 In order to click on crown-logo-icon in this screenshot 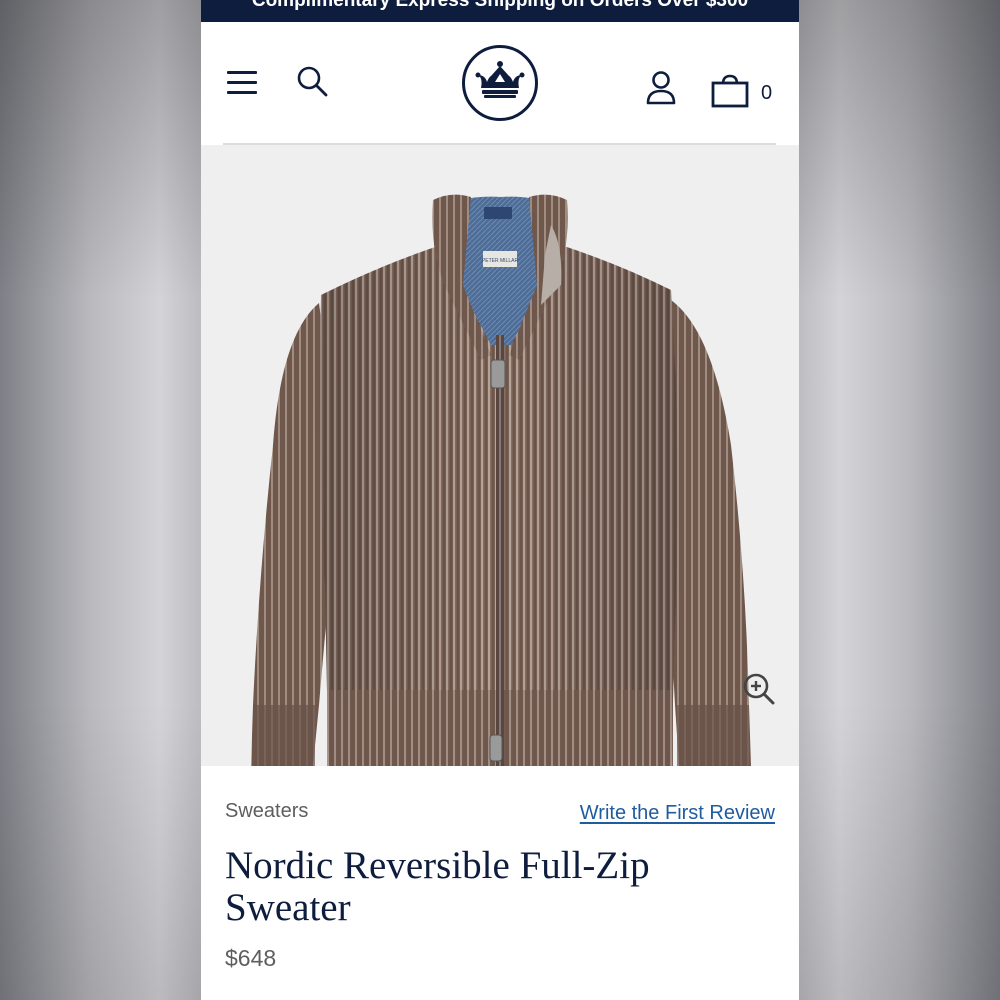, I will do `click(500, 83)`.